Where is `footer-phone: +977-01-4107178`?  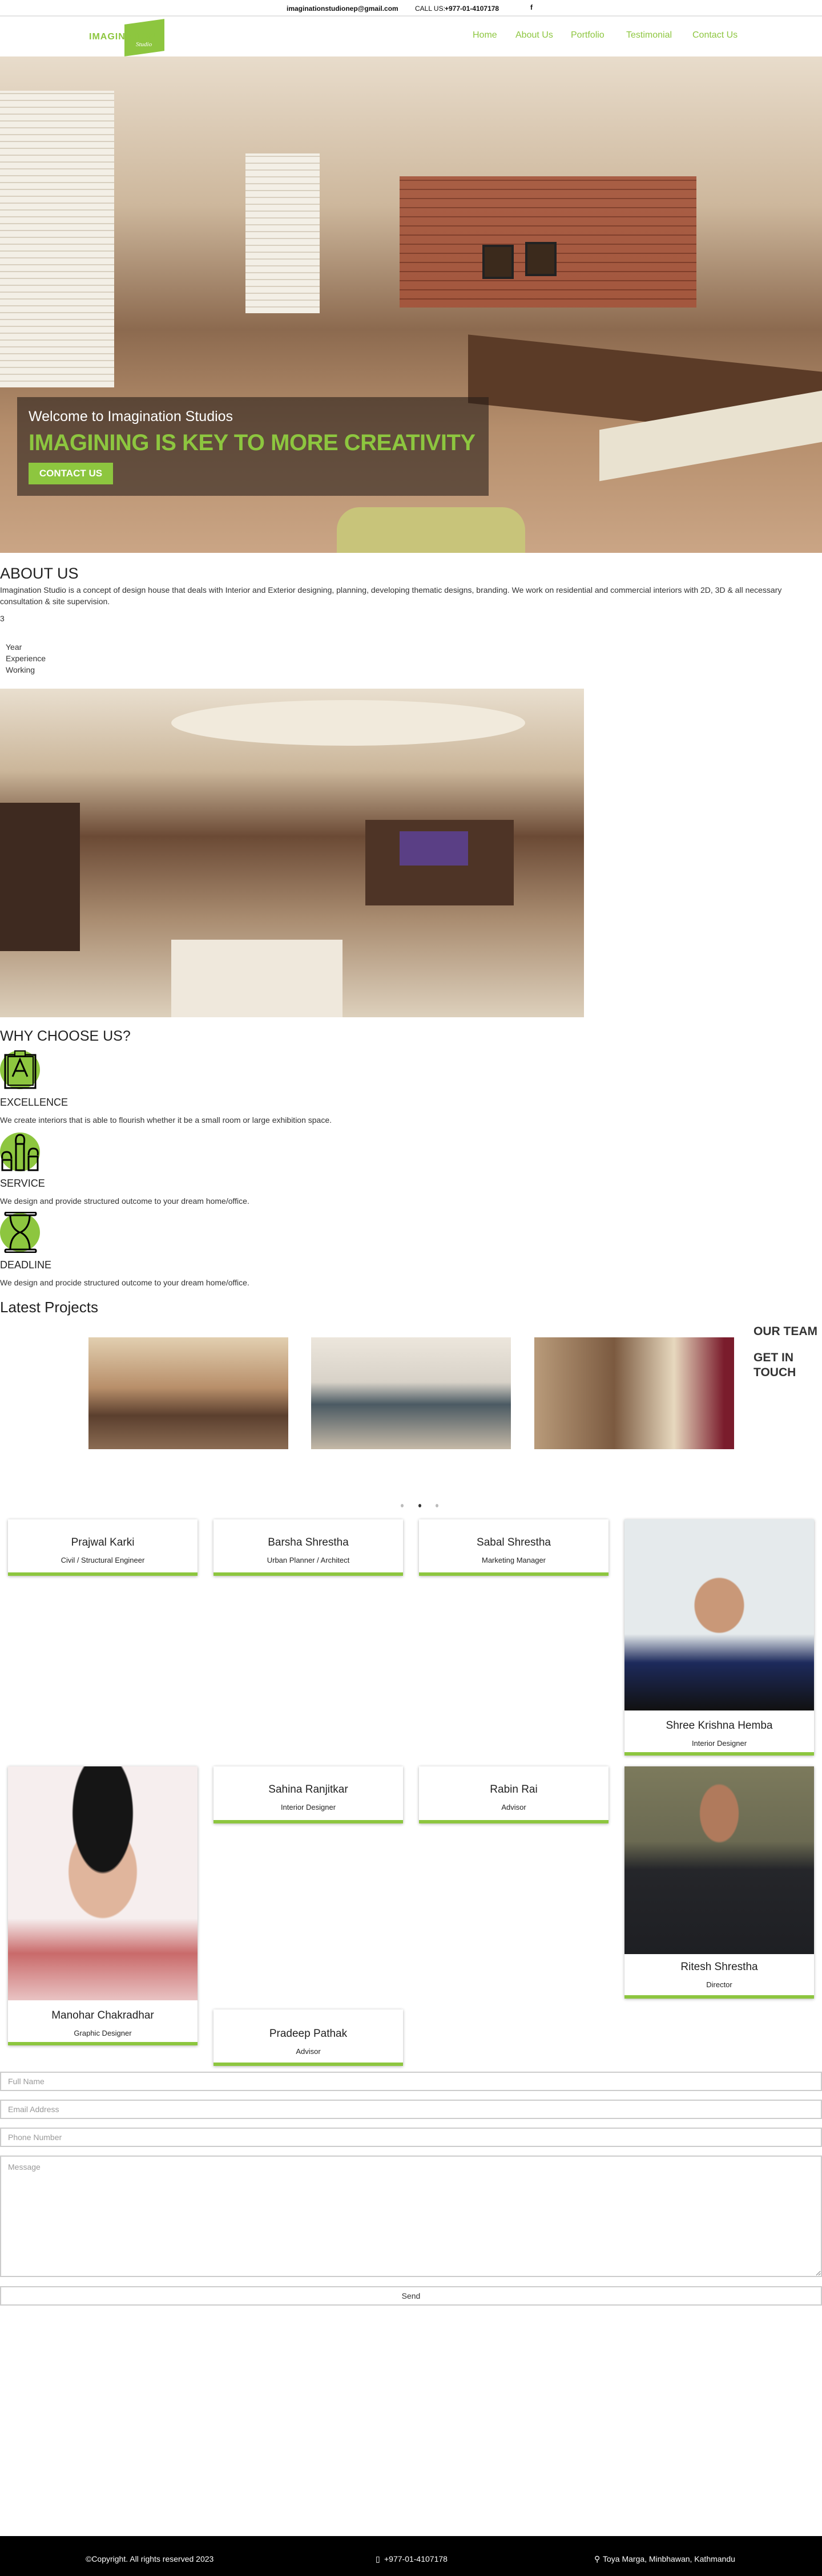 footer-phone: +977-01-4107178 is located at coordinates (416, 2558).